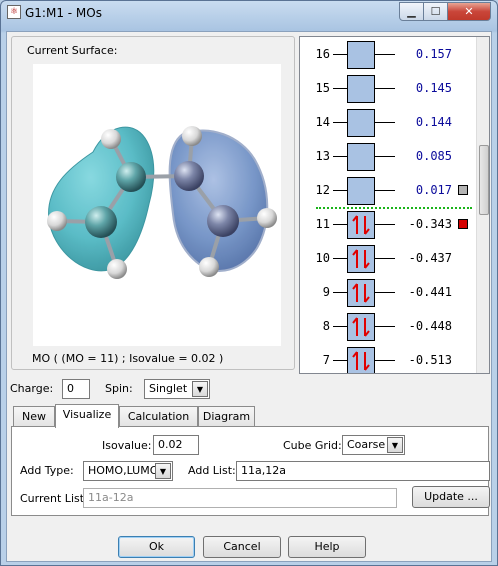 The width and height of the screenshot is (498, 566). What do you see at coordinates (76, 389) in the screenshot?
I see `charge-field: 0` at bounding box center [76, 389].